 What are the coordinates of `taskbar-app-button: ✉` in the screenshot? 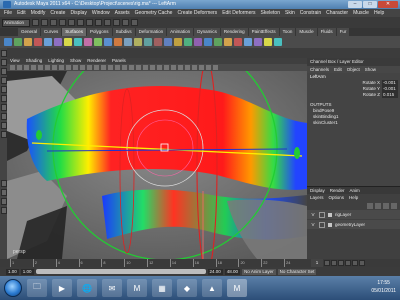 It's located at (112, 288).